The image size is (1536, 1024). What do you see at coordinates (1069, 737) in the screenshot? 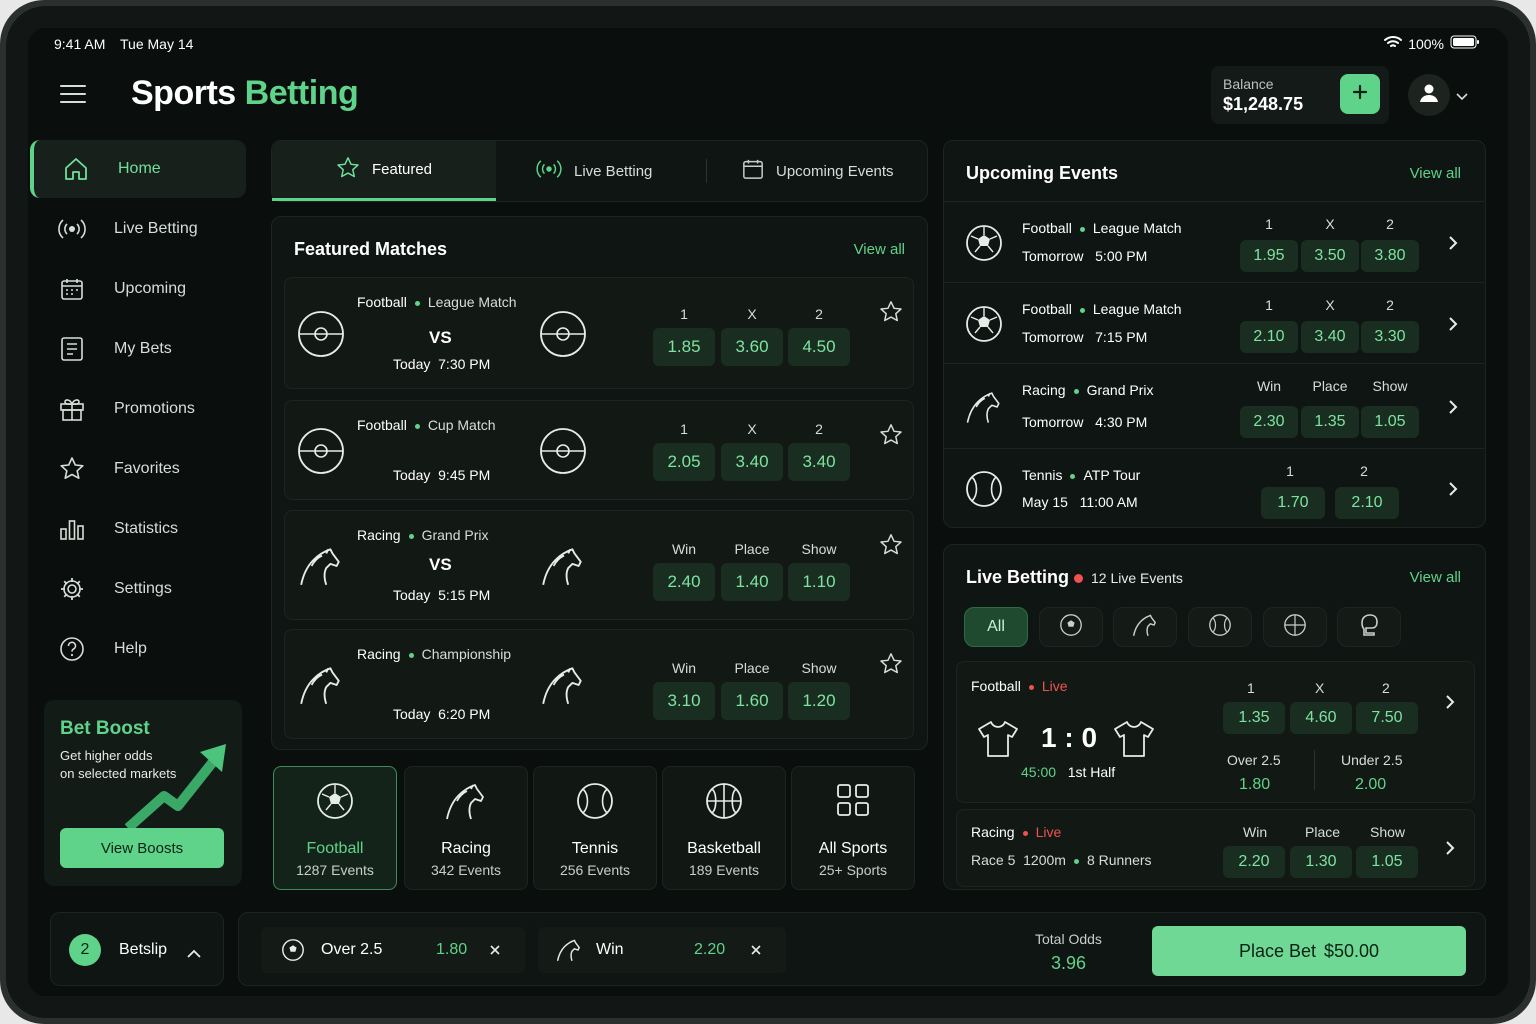
I see `live-score: 1 : 0` at bounding box center [1069, 737].